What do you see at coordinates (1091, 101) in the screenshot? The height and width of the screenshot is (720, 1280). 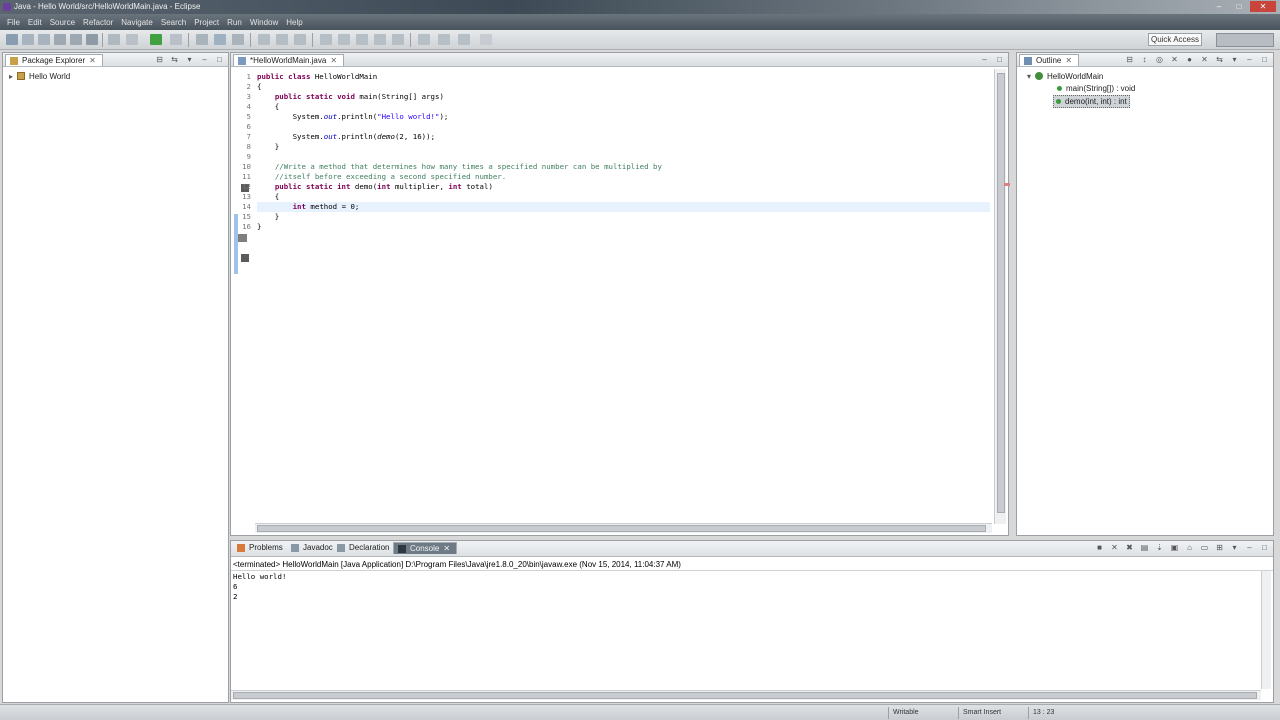 I see `outline-method-demo: demo(int, int) : int` at bounding box center [1091, 101].